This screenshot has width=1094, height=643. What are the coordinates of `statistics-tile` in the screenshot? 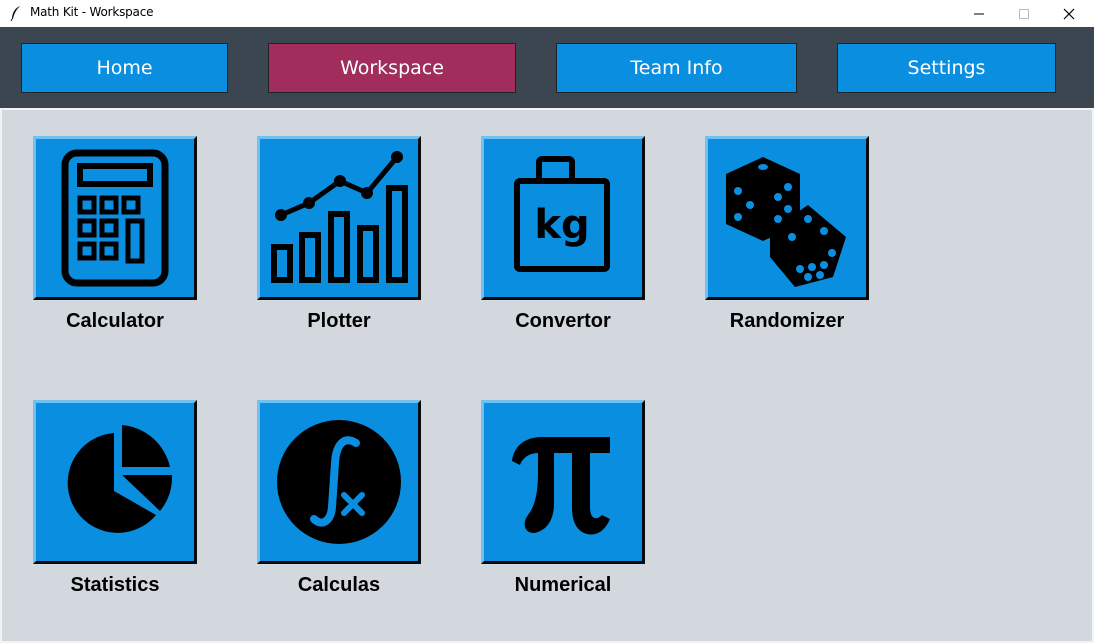 It's located at (115, 482).